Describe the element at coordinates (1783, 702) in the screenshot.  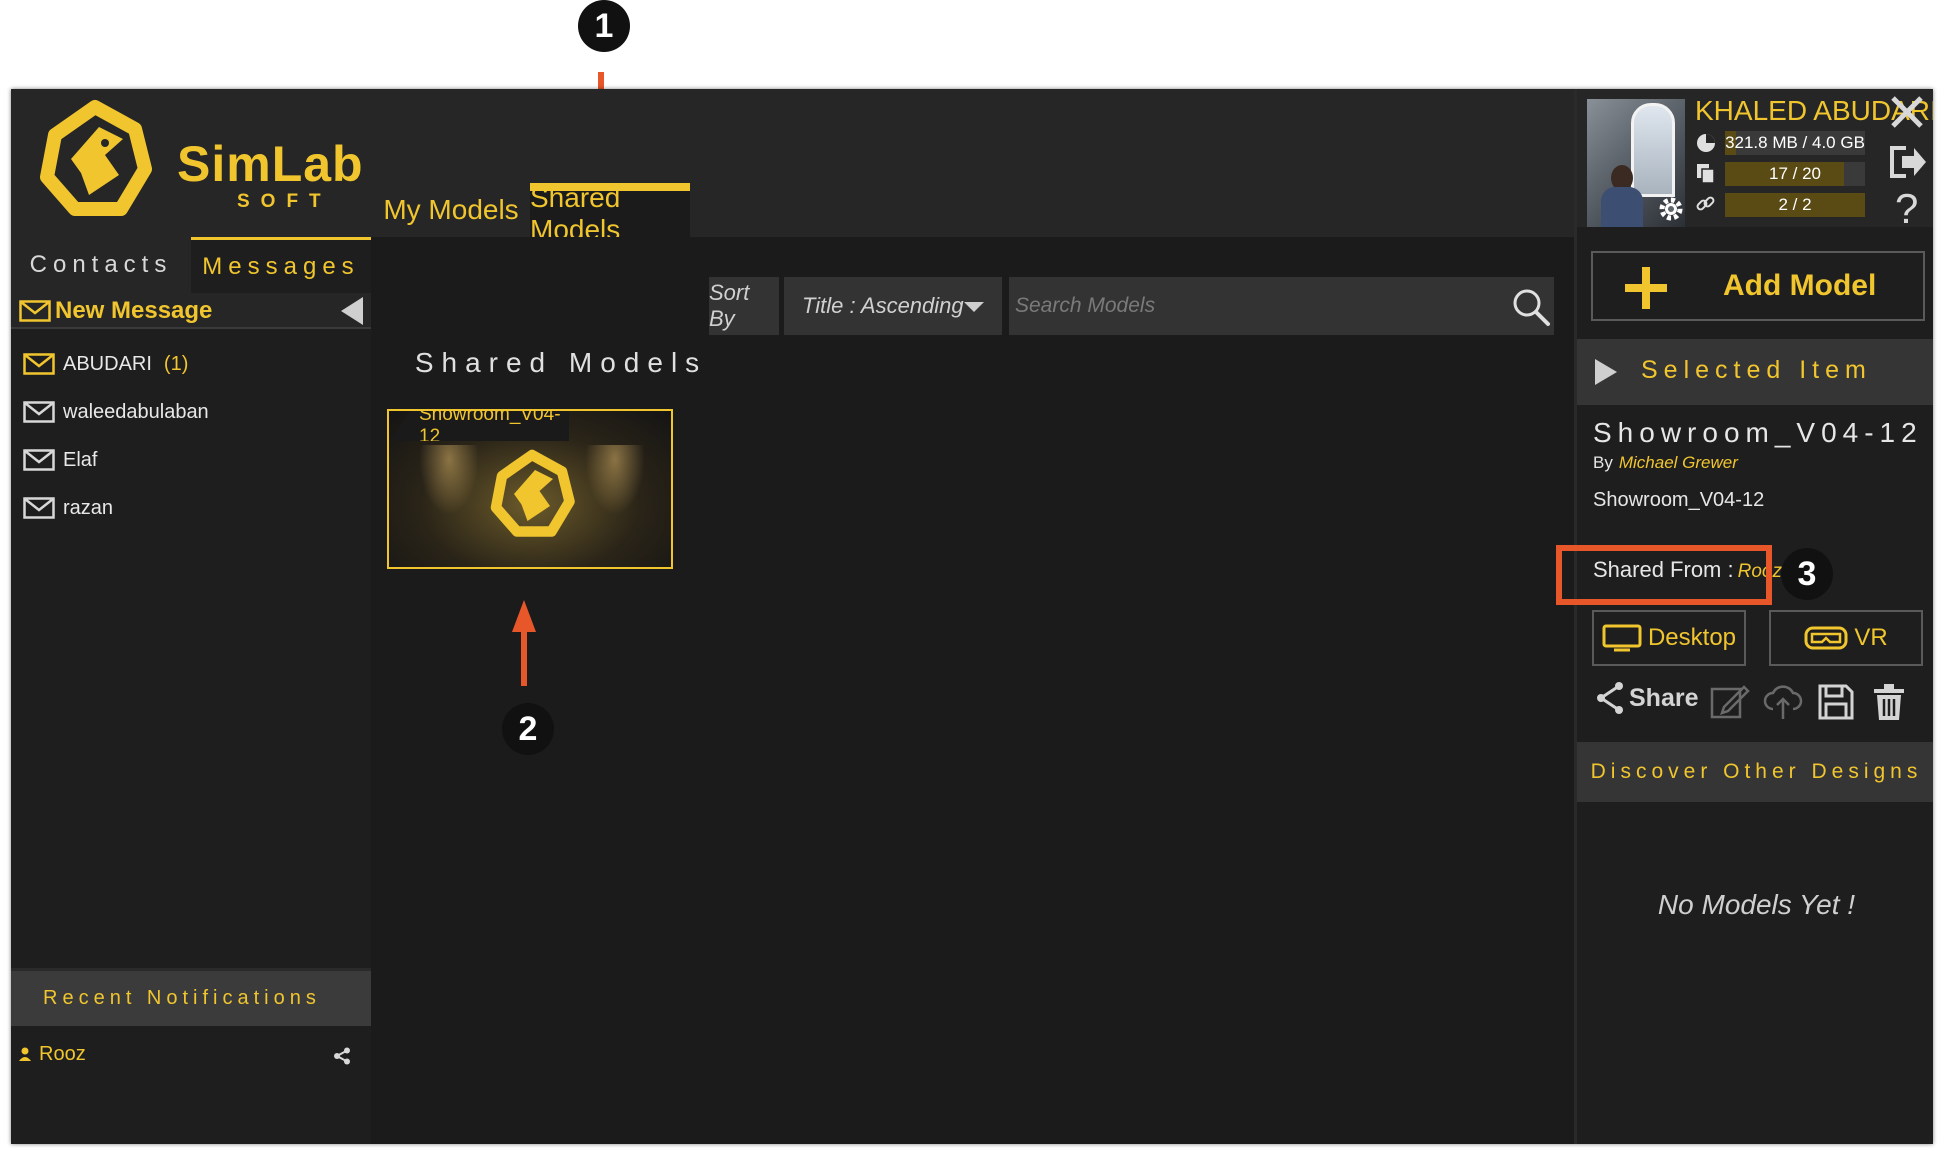
I see `upload-cloud-icon` at that location.